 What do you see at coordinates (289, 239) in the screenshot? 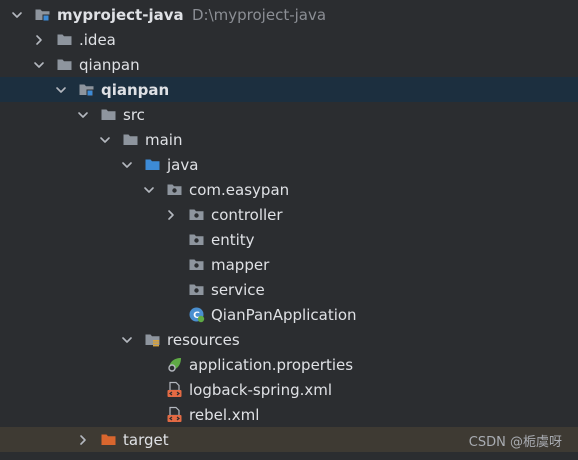
I see `tree-row: entity` at bounding box center [289, 239].